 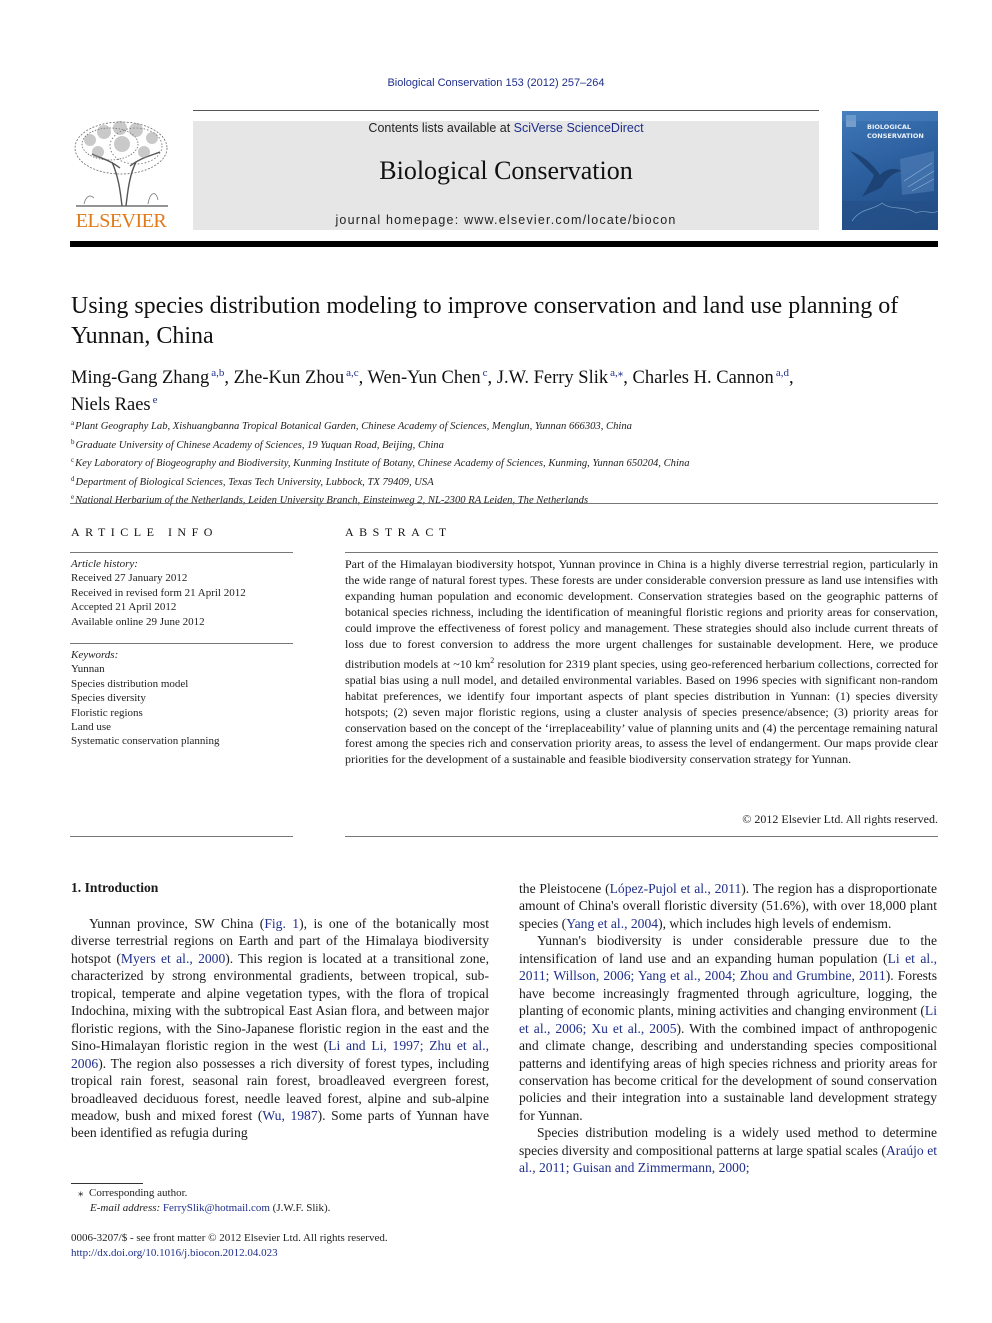 What do you see at coordinates (95, 655) in the screenshot?
I see `keywords-label: Keywords:` at bounding box center [95, 655].